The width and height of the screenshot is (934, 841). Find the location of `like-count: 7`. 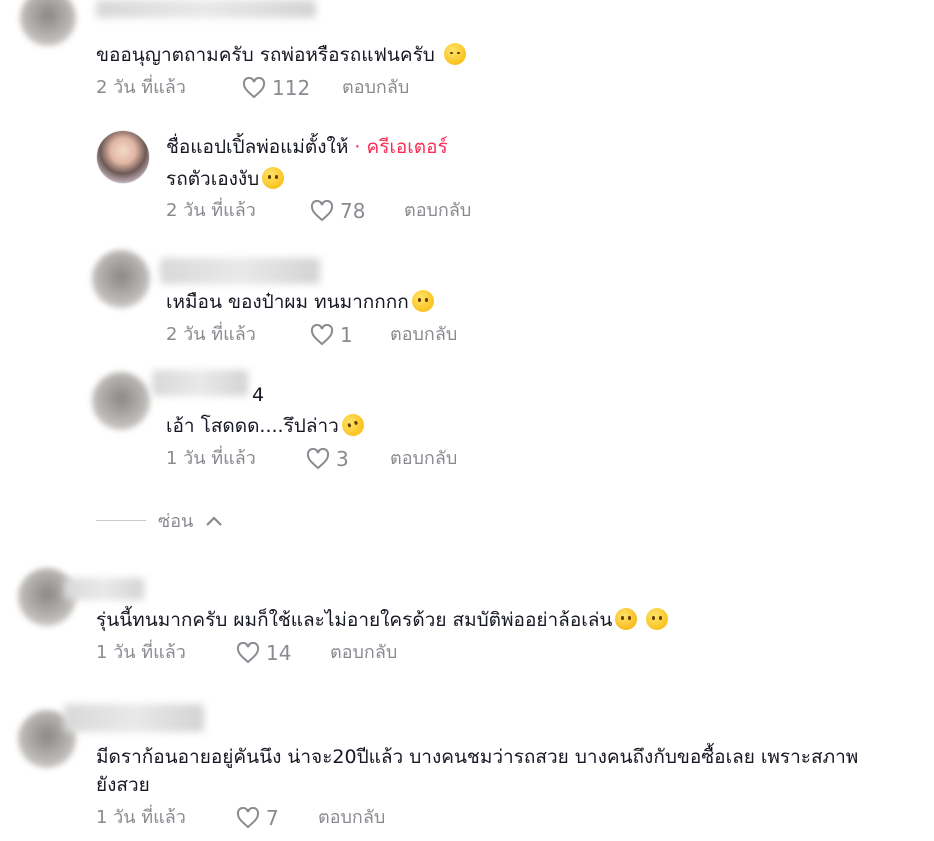

like-count: 7 is located at coordinates (272, 818).